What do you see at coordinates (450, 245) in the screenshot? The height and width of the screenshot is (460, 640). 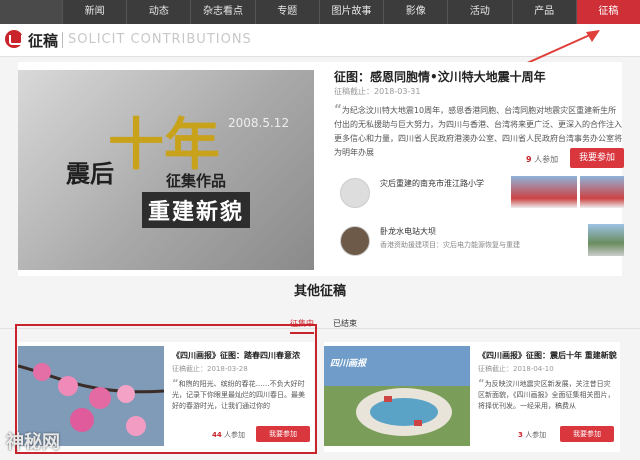 I see `entry-subtitle: 香港资助援建项目：灾后电力能源恢复与重建` at bounding box center [450, 245].